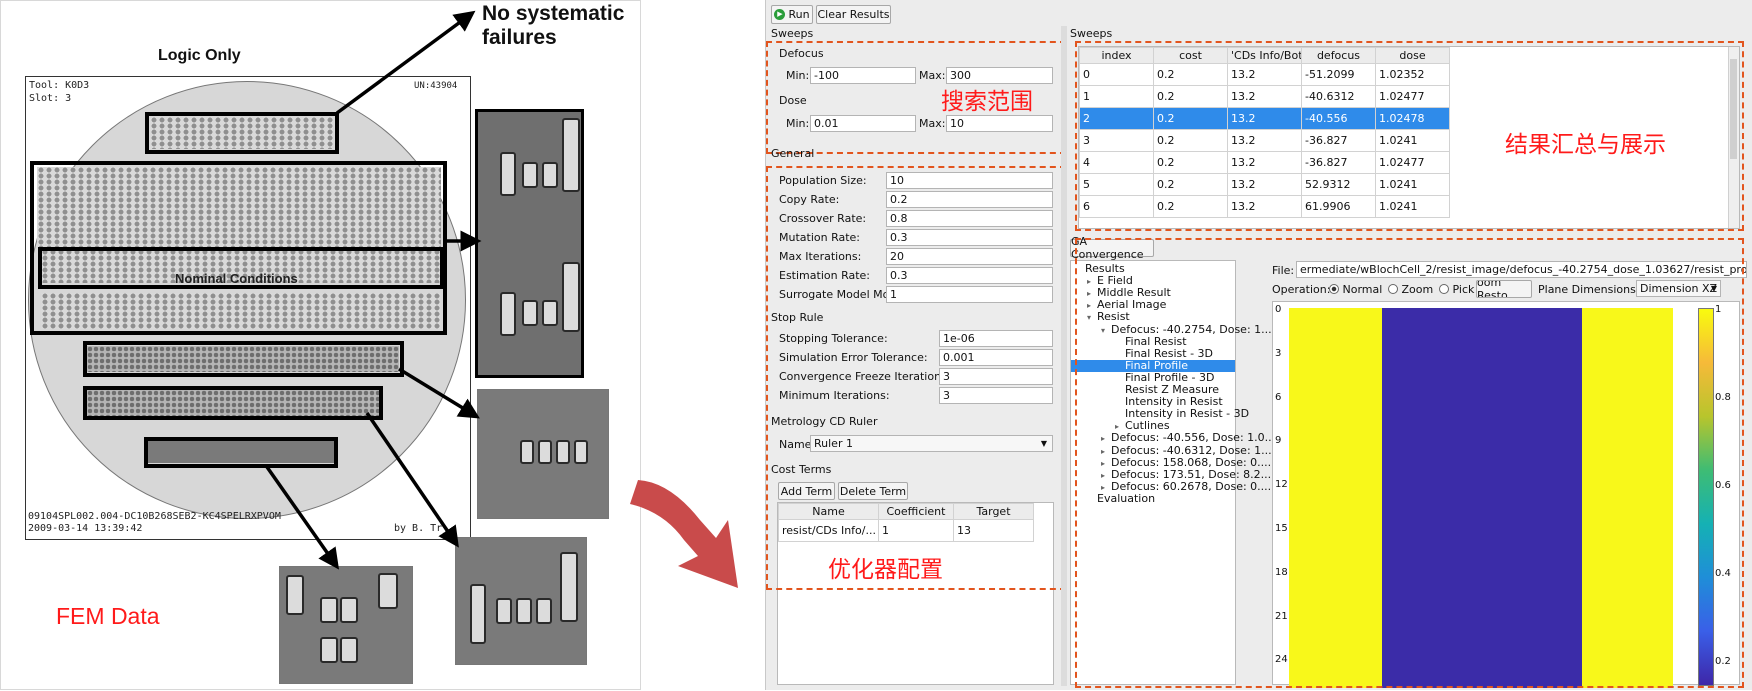 Image resolution: width=1752 pixels, height=691 pixels. Describe the element at coordinates (799, 14) in the screenshot. I see `run-label: Run` at that location.